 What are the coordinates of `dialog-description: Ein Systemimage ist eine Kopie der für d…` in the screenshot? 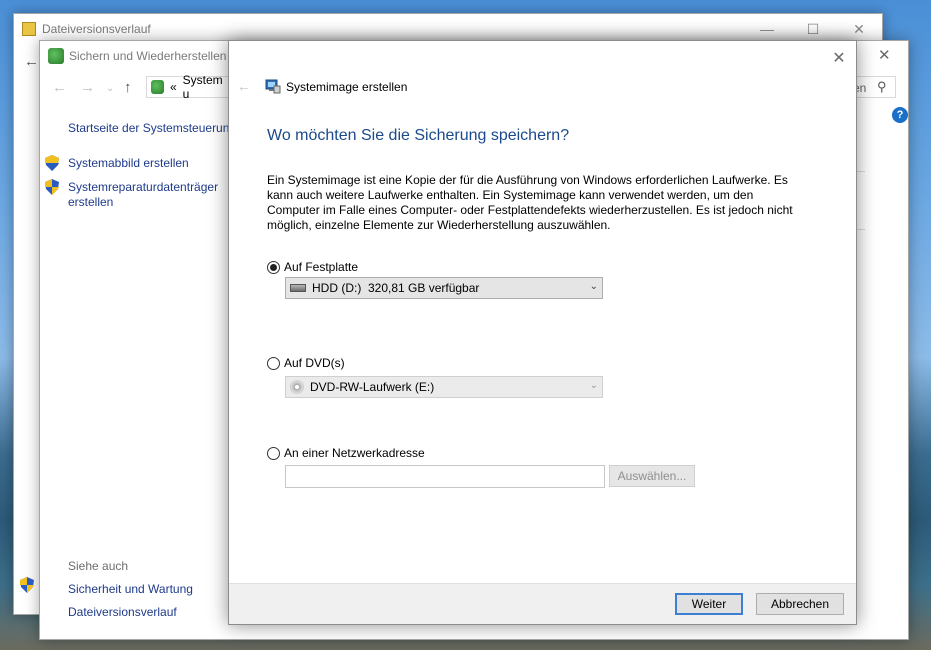 It's located at (530, 202).